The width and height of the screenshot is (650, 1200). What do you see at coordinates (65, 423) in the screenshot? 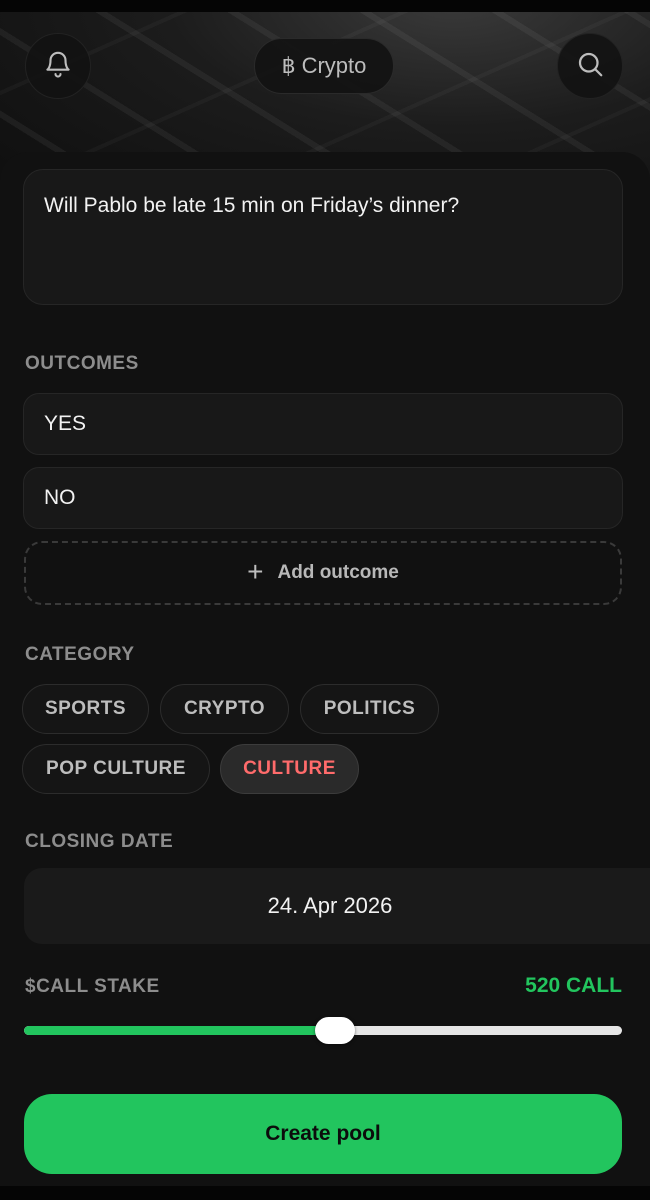
I see `outcome-text: YES` at bounding box center [65, 423].